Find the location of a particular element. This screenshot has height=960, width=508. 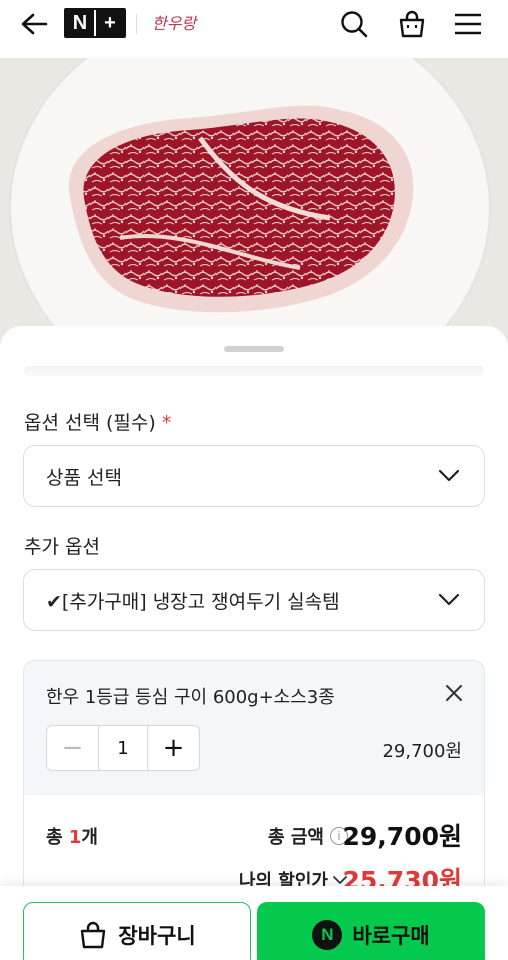

product-select-dropdown: 상품 선택 is located at coordinates (254, 476).